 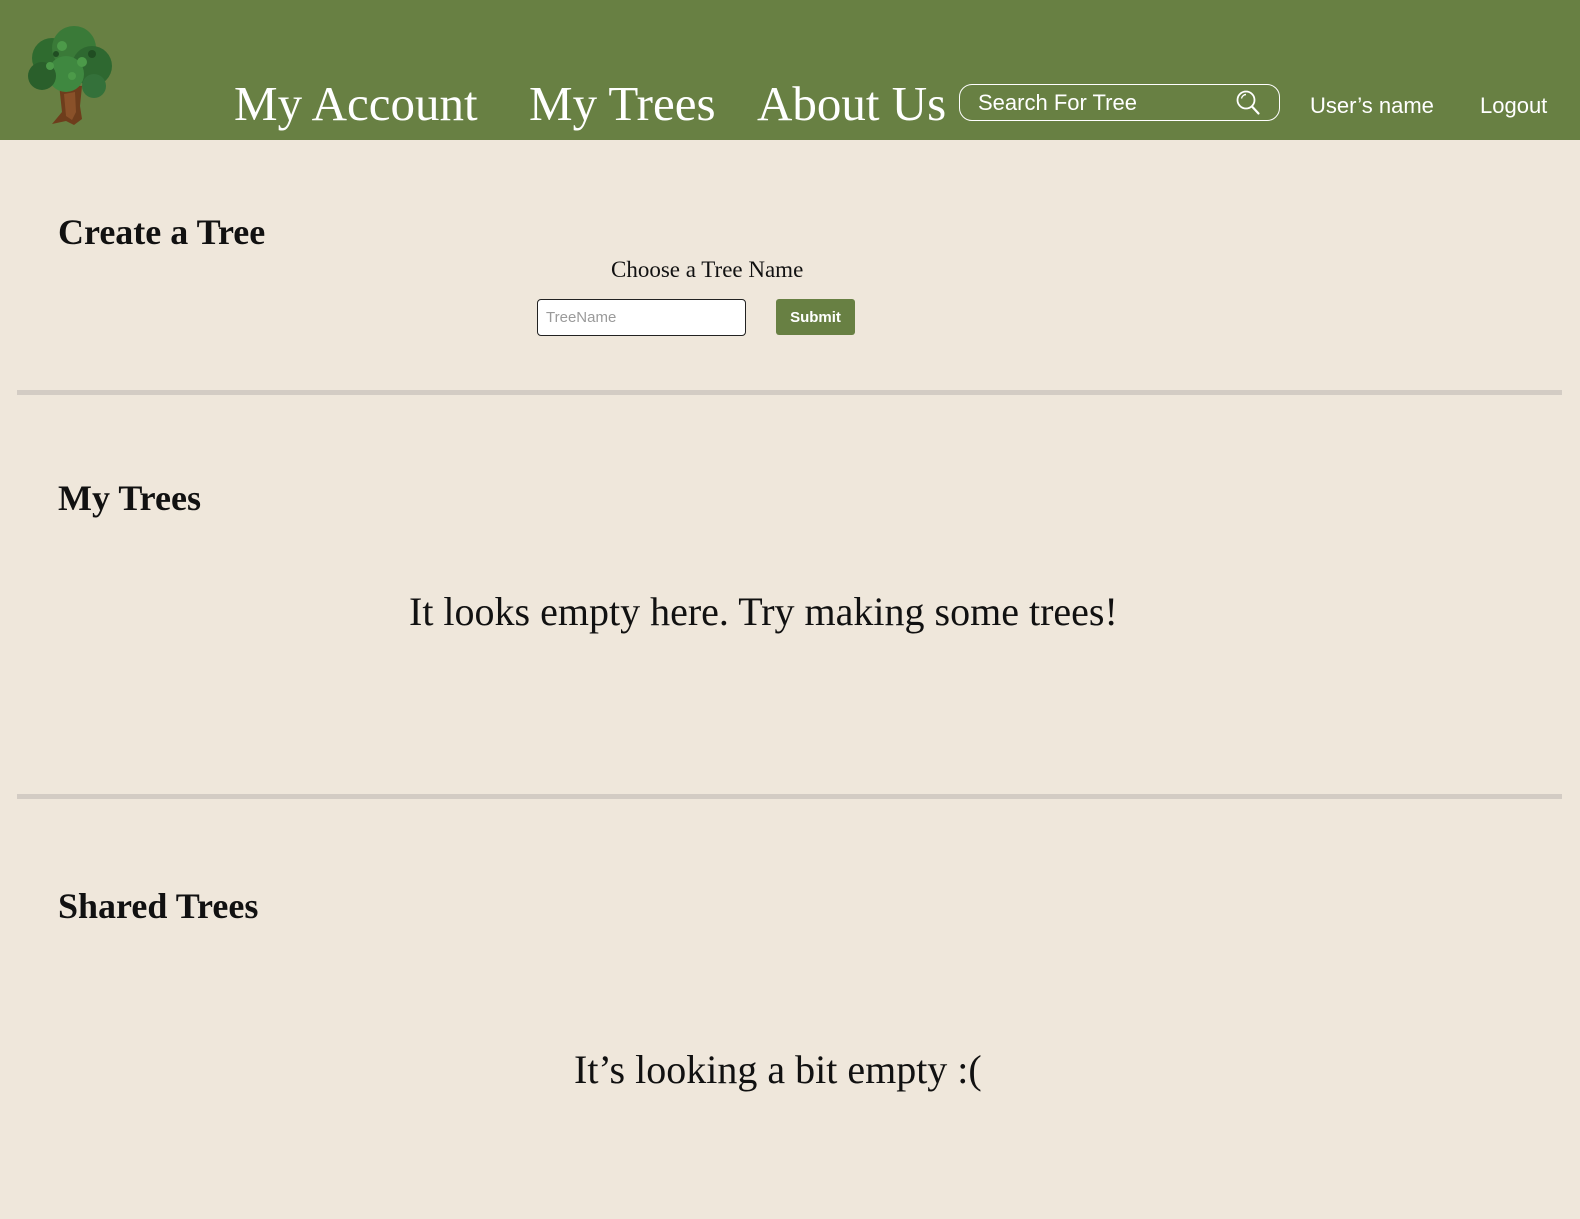 I want to click on nav-link-my-trees: My Trees, so click(x=622, y=104).